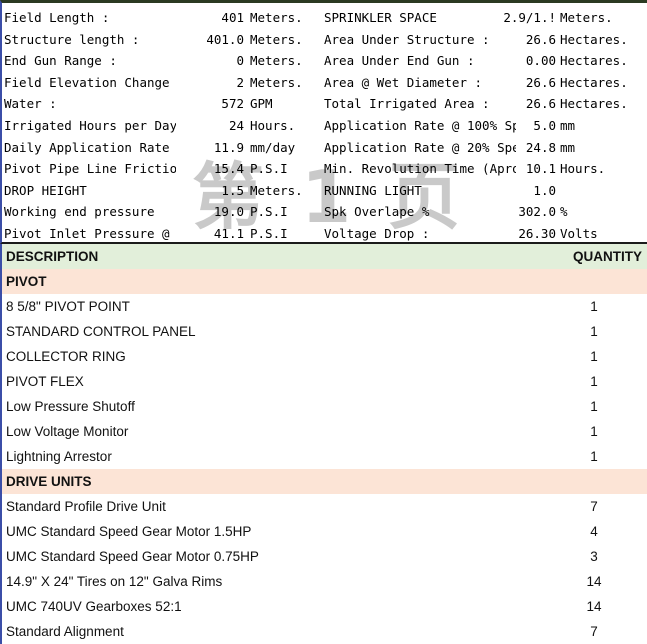 This screenshot has width=647, height=644. I want to click on bom-item-row: STANDARD CONTROL PANEL 1, so click(324, 331).